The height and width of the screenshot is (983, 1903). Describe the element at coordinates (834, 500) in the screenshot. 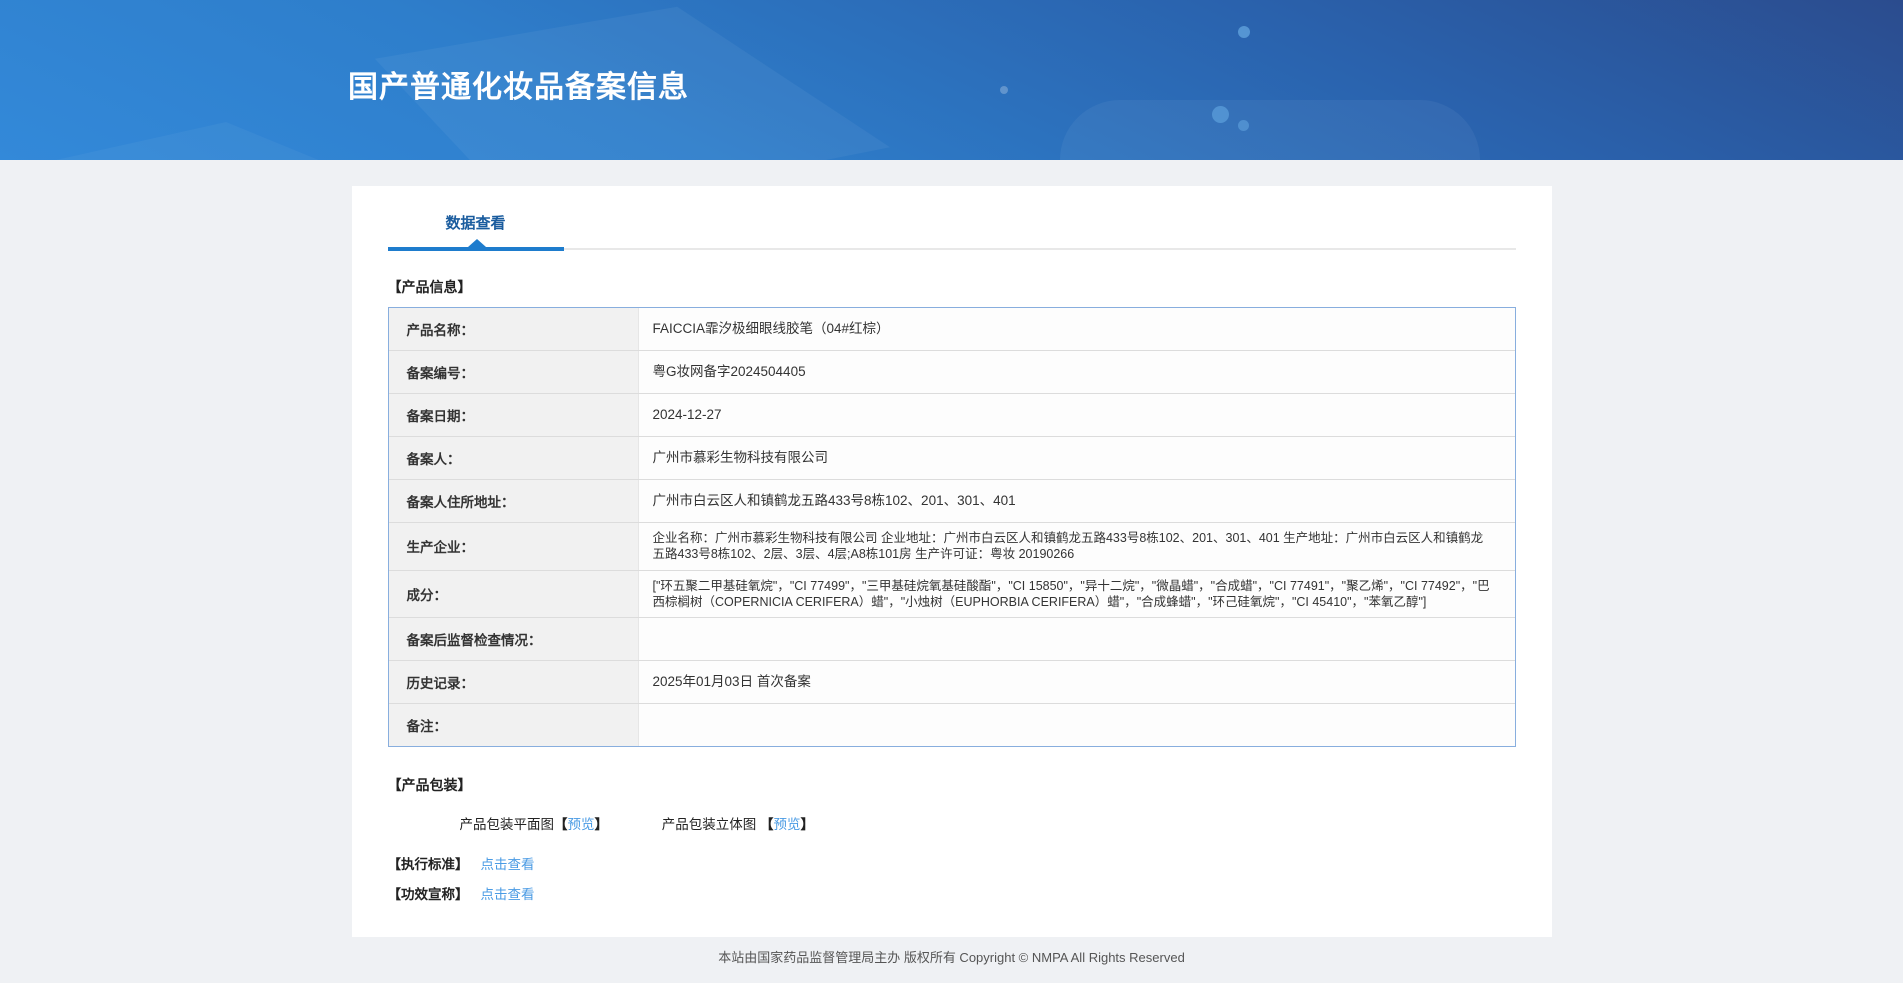

I see `row-value: 广州市白云区人和镇鹤龙五路433号8栋102、201、301、401` at that location.